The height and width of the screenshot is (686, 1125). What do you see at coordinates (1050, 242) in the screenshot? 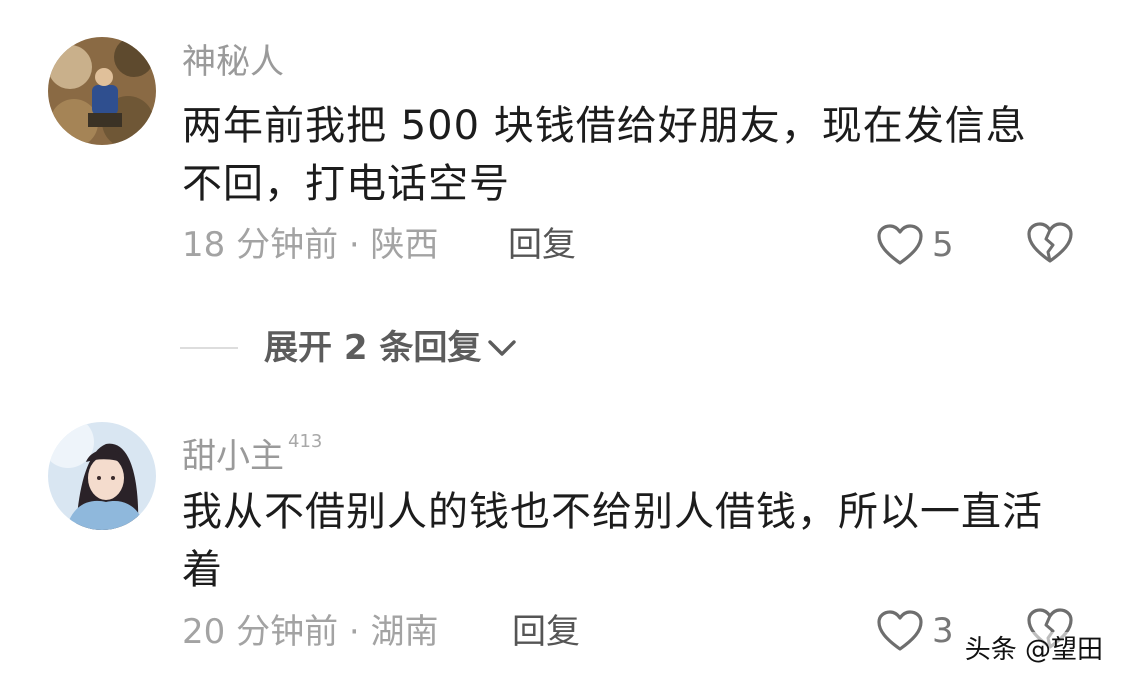
I see `broken-heart-icon` at bounding box center [1050, 242].